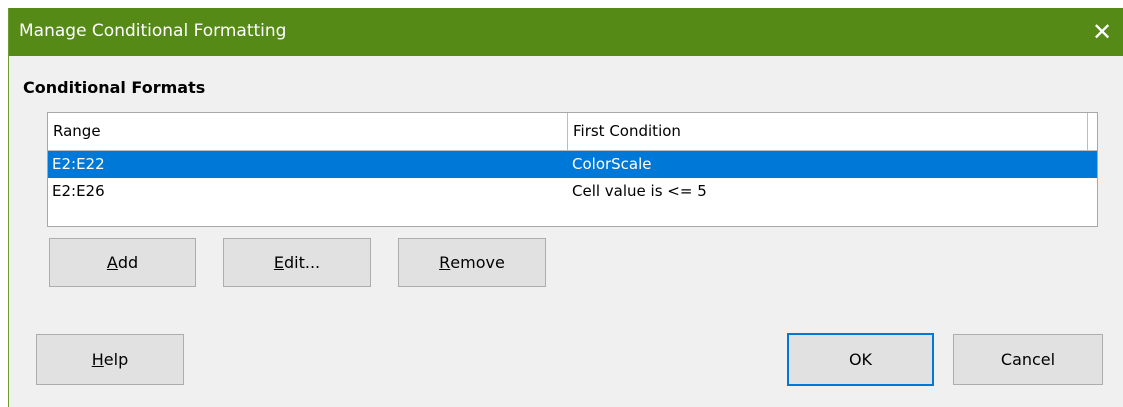 This screenshot has height=407, width=1123. What do you see at coordinates (1028, 359) in the screenshot?
I see `cancel-button: Cancel` at bounding box center [1028, 359].